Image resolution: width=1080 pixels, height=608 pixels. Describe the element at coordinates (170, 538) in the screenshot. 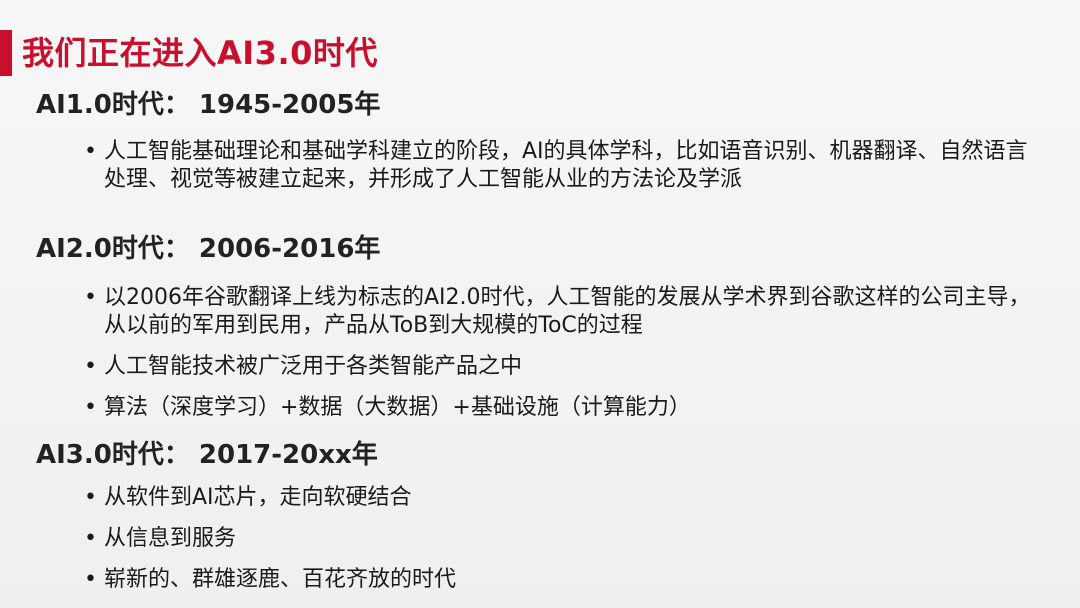

I see `bullet-text: 从信息到服务` at that location.